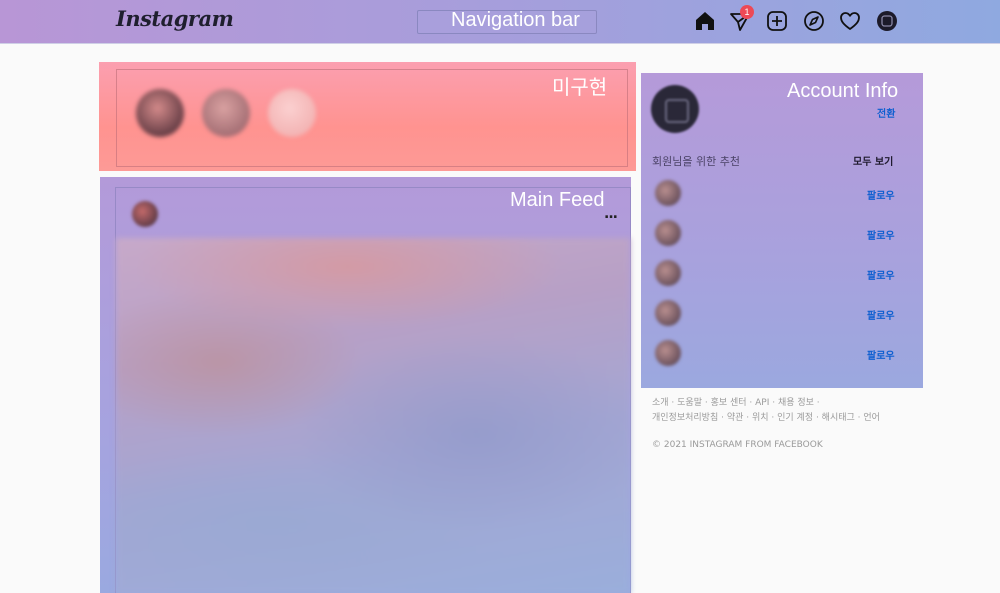 The image size is (1000, 593). Describe the element at coordinates (782, 418) in the screenshot. I see `footer-links-line: 개인정보처리방침 · 약관 · 위치 · 인기 계정 · 해시태그 · 언어` at that location.